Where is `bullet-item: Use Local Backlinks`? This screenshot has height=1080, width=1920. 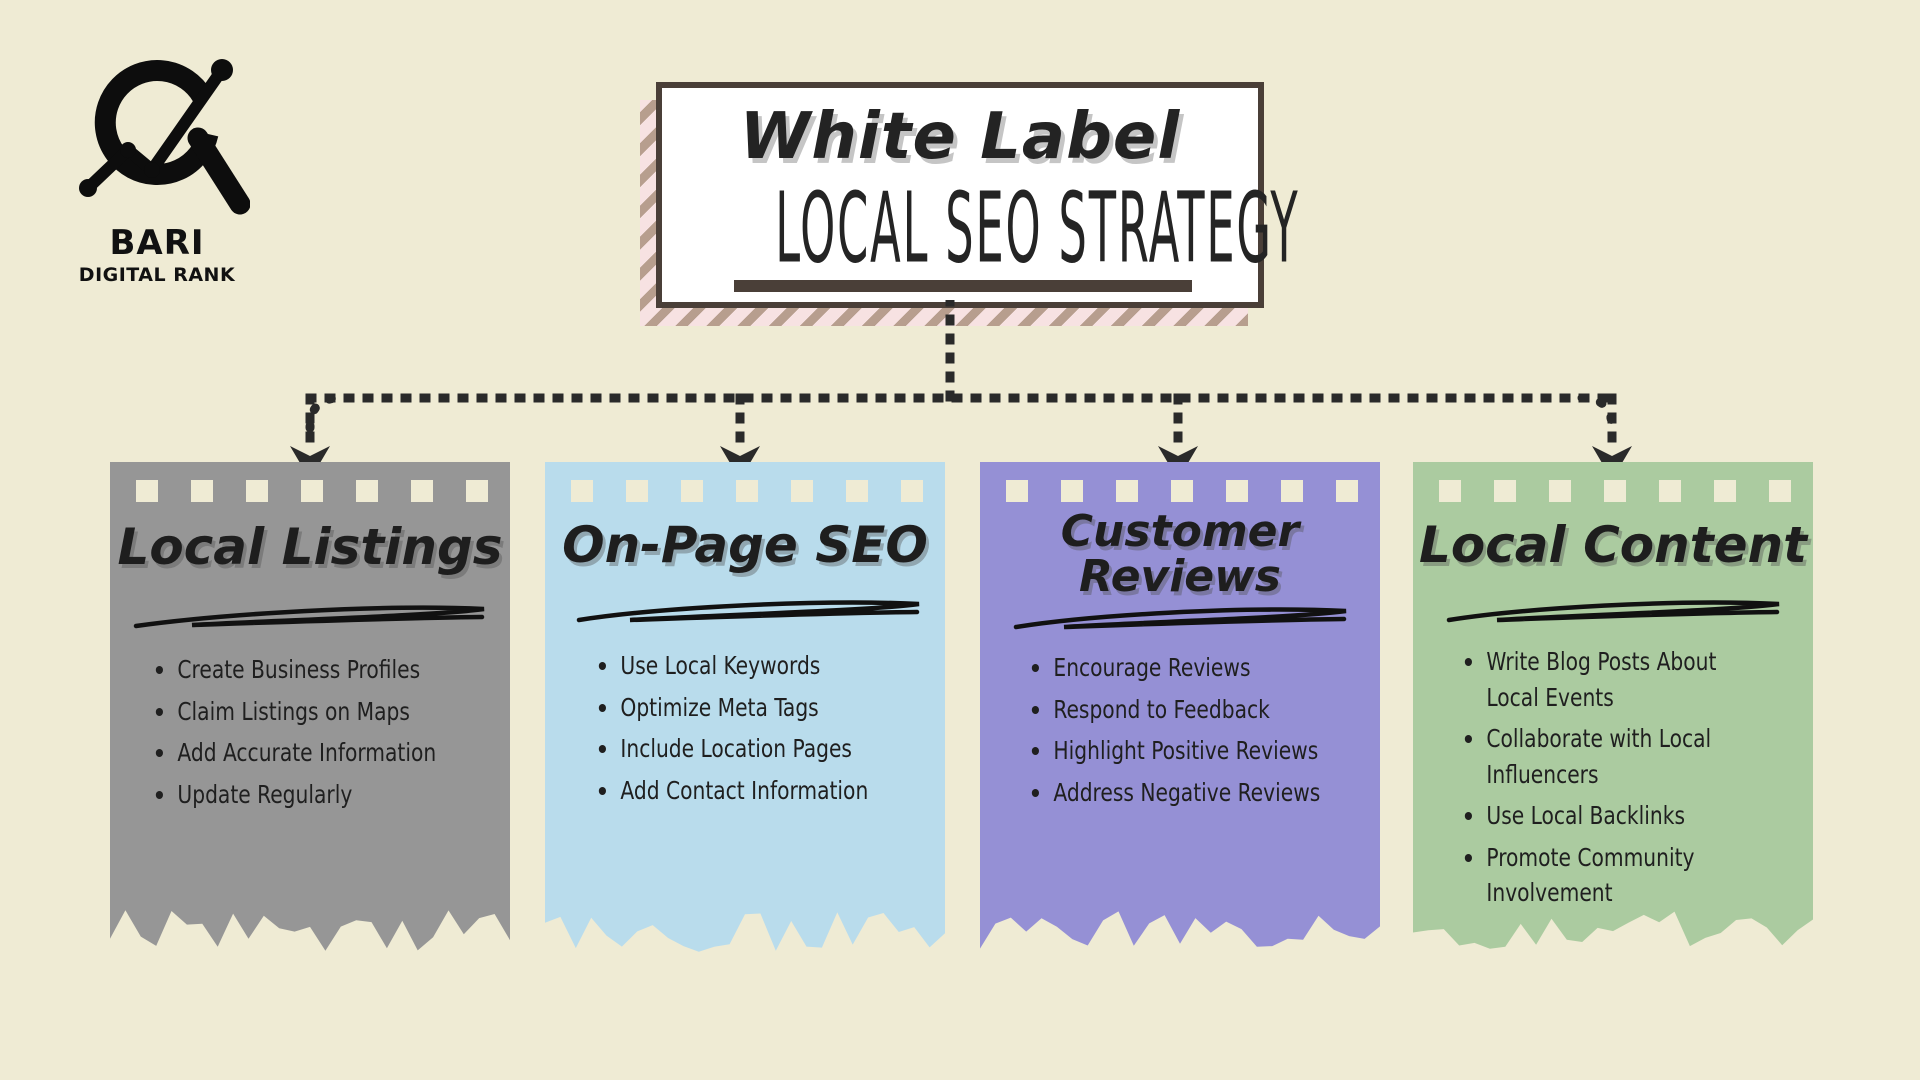
bullet-item: Use Local Backlinks is located at coordinates (1616, 816).